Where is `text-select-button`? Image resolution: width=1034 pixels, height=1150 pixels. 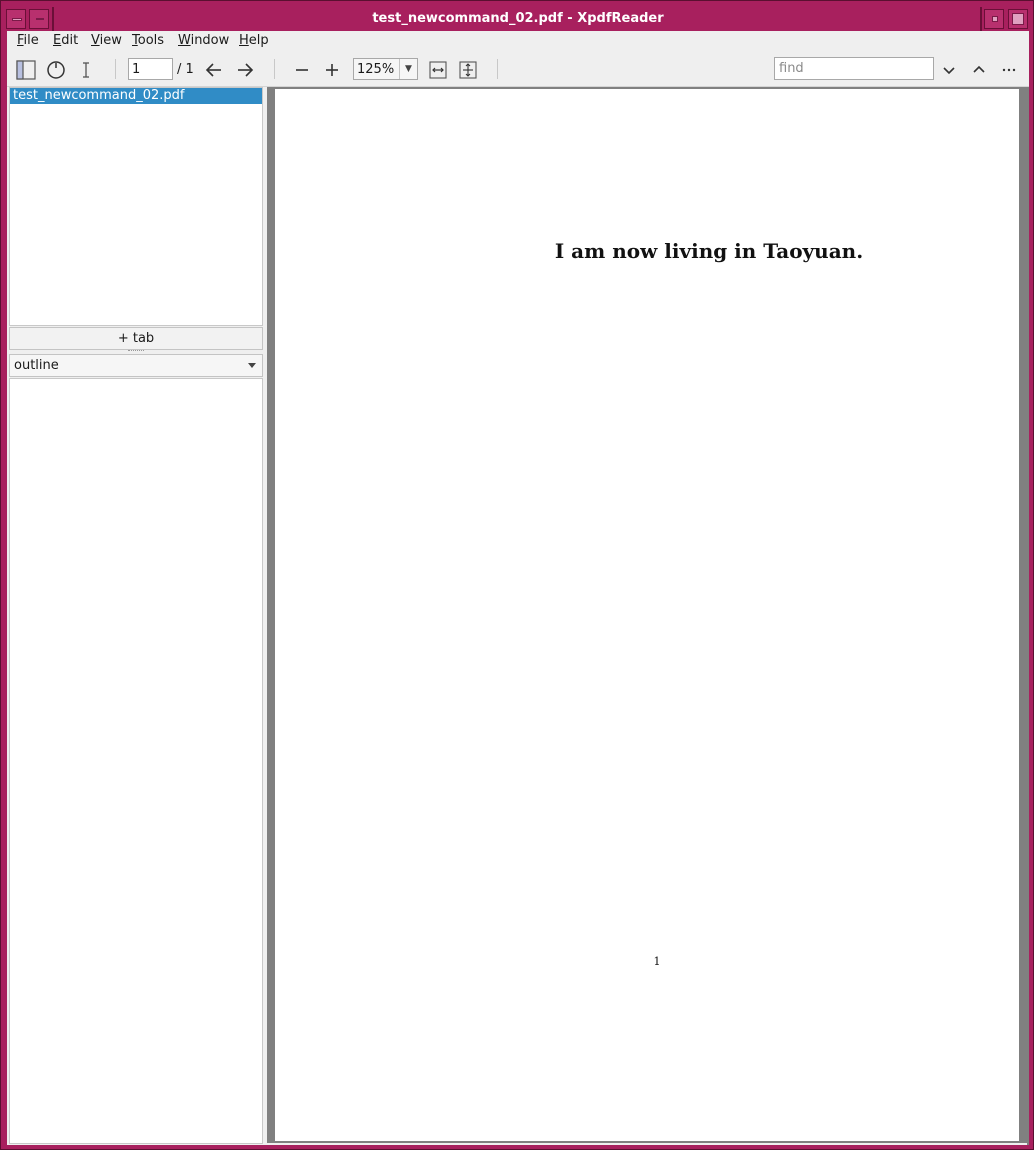
text-select-button is located at coordinates (86, 70).